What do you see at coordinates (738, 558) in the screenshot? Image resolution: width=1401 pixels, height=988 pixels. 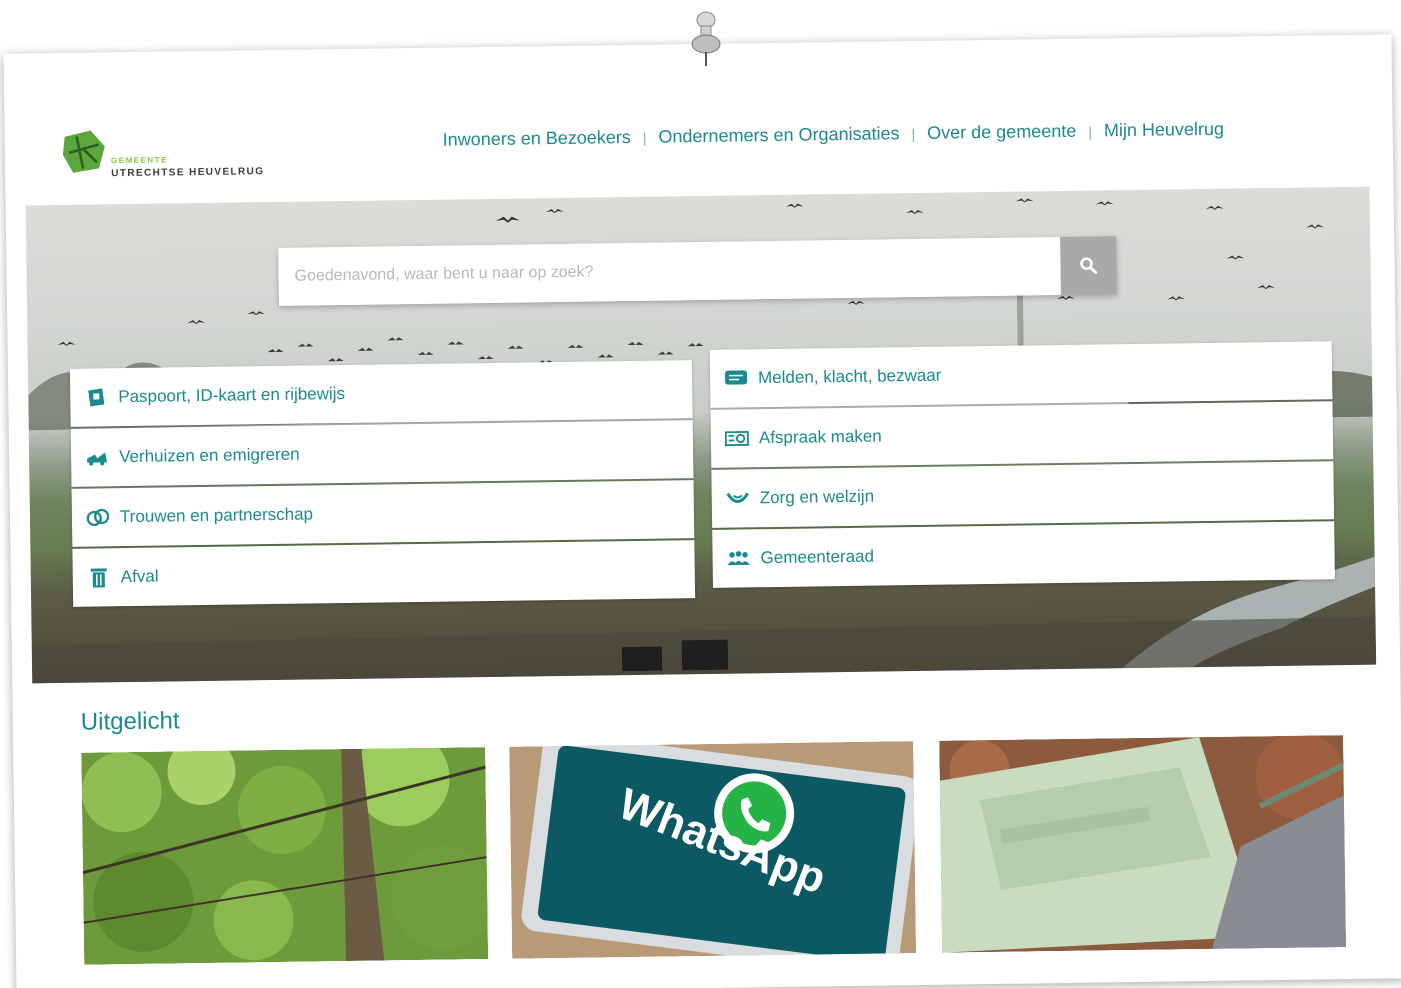 I see `council-people-icon` at bounding box center [738, 558].